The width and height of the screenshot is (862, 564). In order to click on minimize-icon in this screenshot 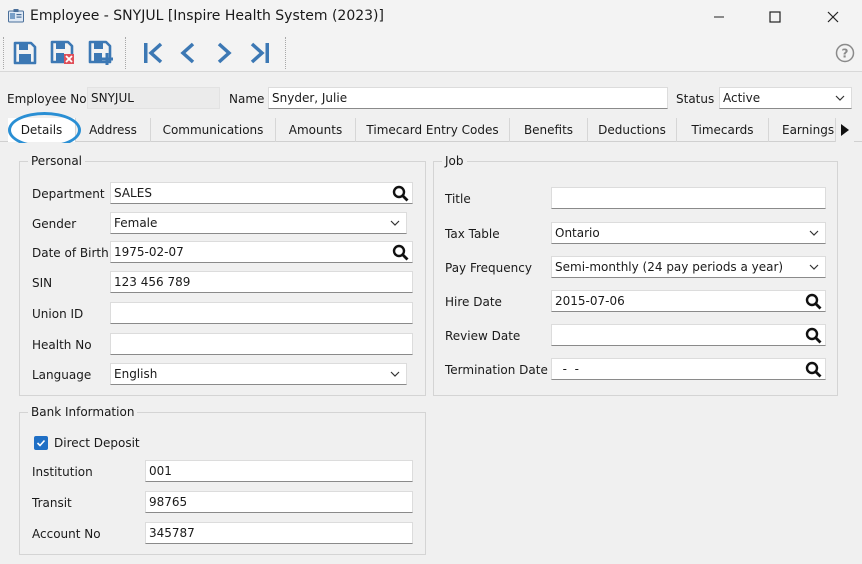, I will do `click(719, 17)`.